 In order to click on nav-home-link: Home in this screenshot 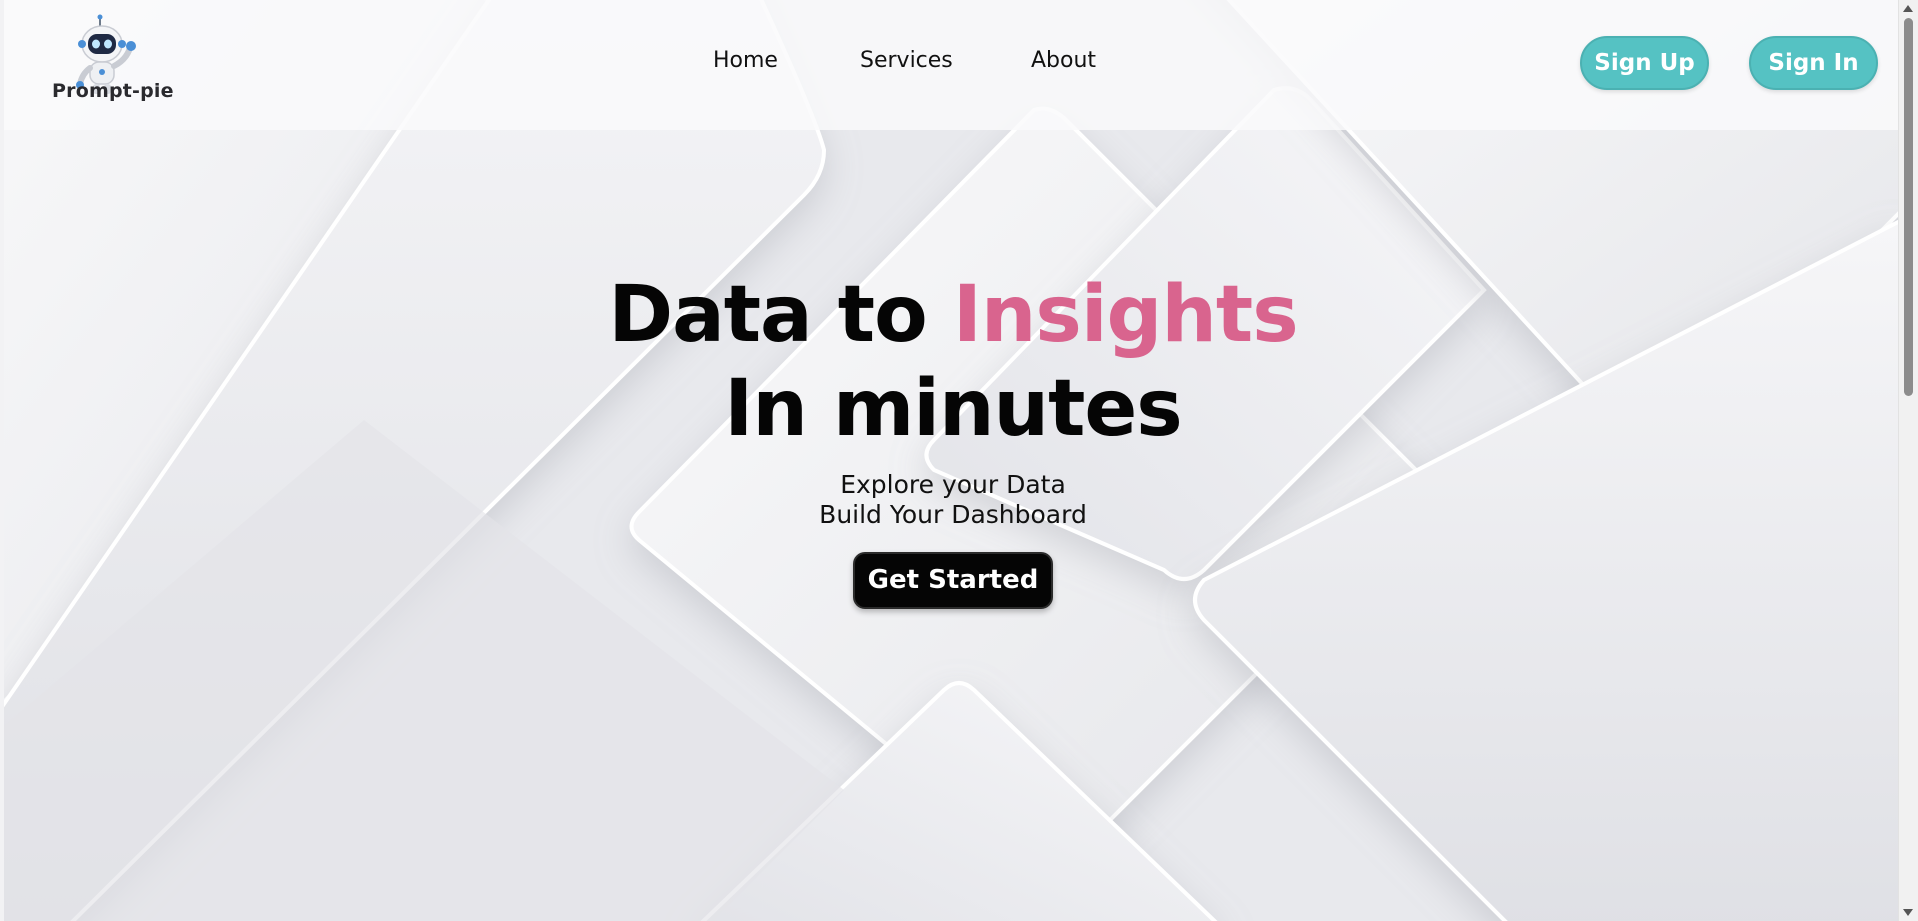, I will do `click(745, 60)`.